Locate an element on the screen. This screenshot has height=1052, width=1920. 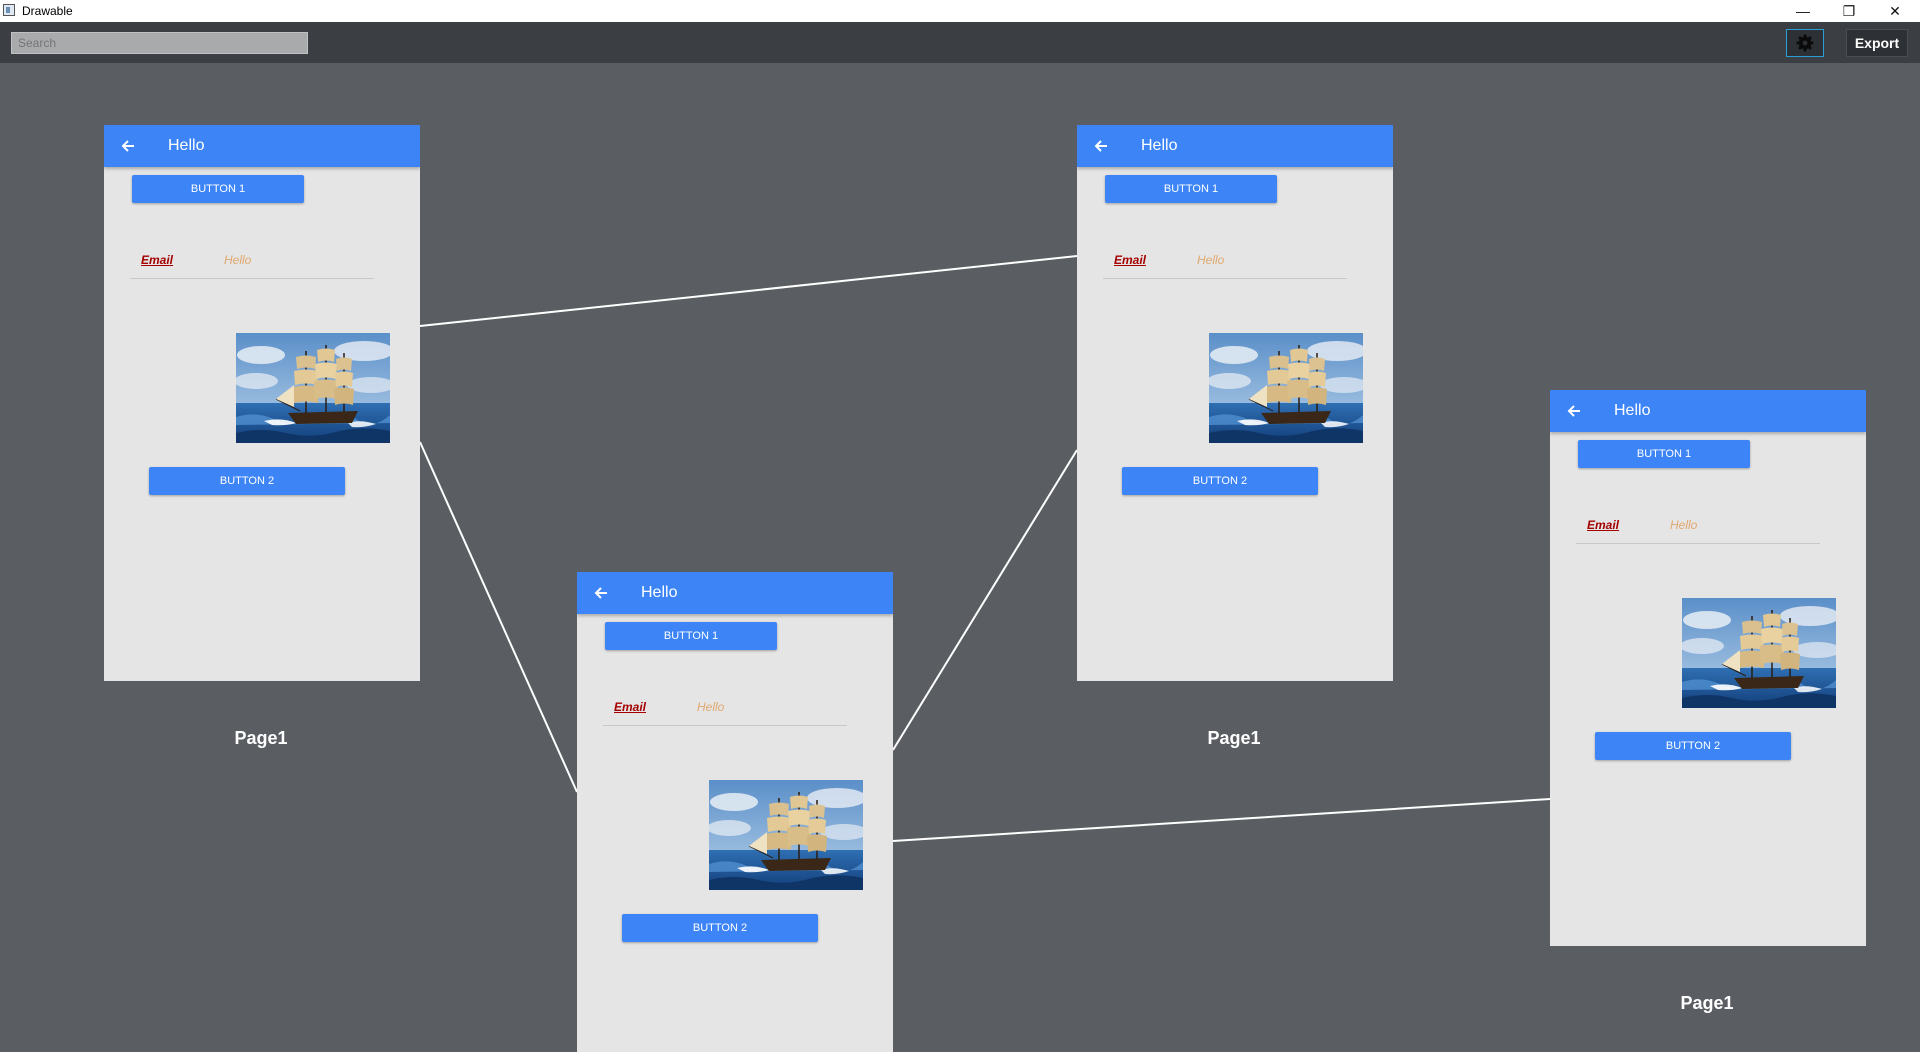
screen-preview-4: Hello BUTTON 1 Email Hello BUTTON 2 is located at coordinates (1708, 668).